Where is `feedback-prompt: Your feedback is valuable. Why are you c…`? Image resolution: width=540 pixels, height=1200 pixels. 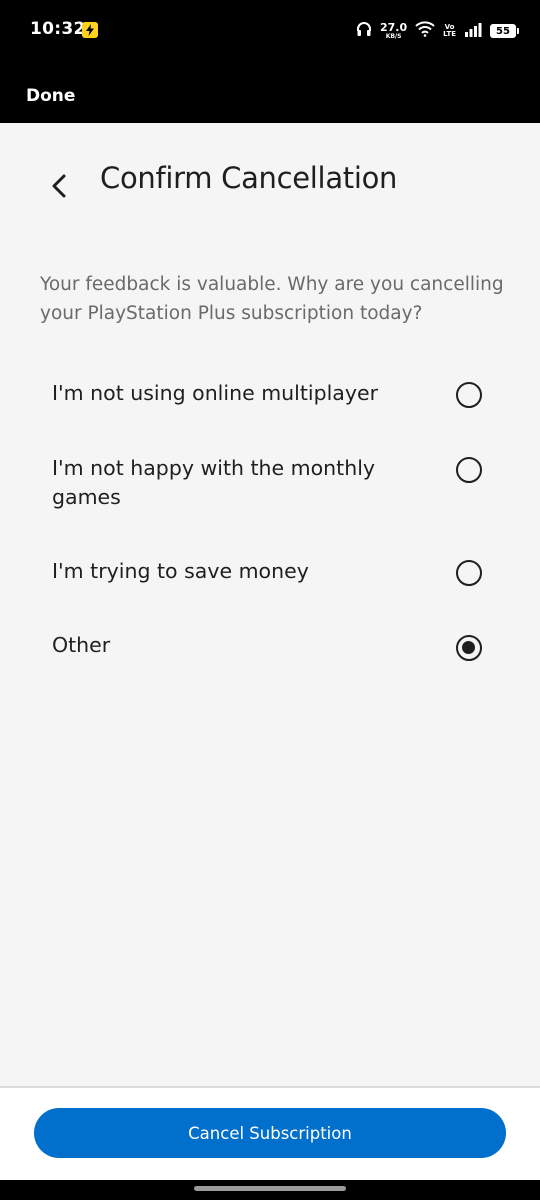
feedback-prompt: Your feedback is valuable. Why are you c… is located at coordinates (272, 299).